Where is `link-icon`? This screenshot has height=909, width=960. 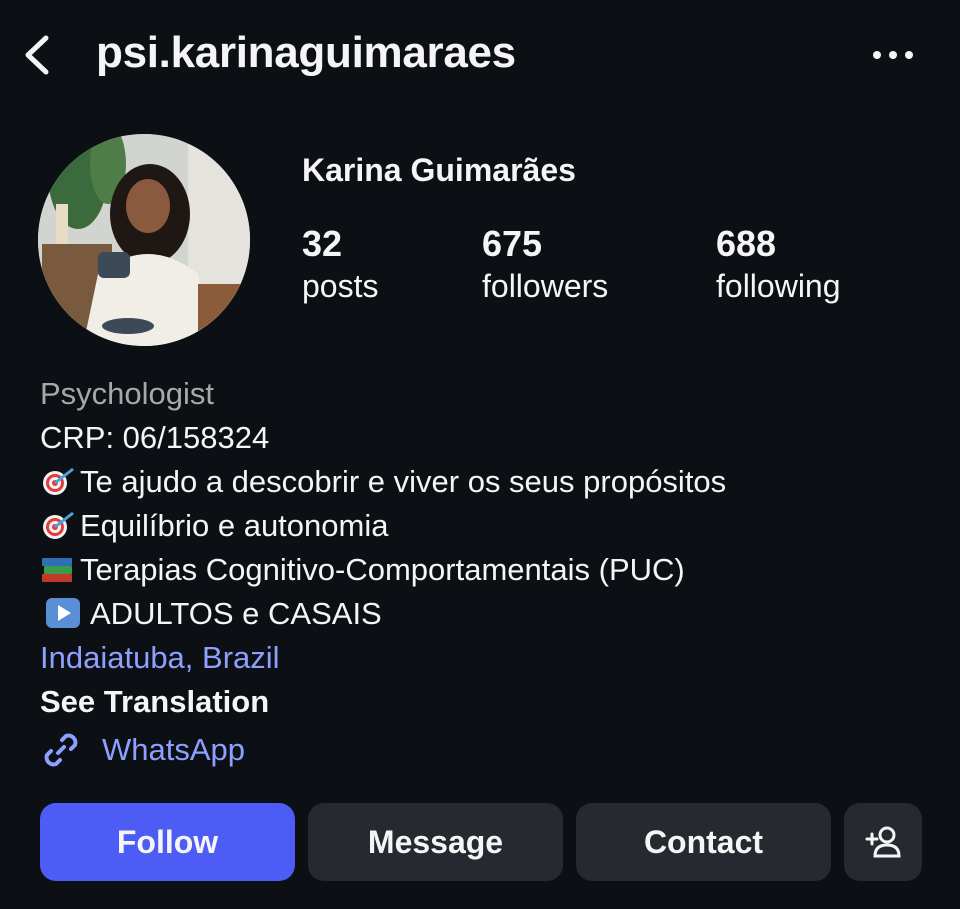 link-icon is located at coordinates (61, 750).